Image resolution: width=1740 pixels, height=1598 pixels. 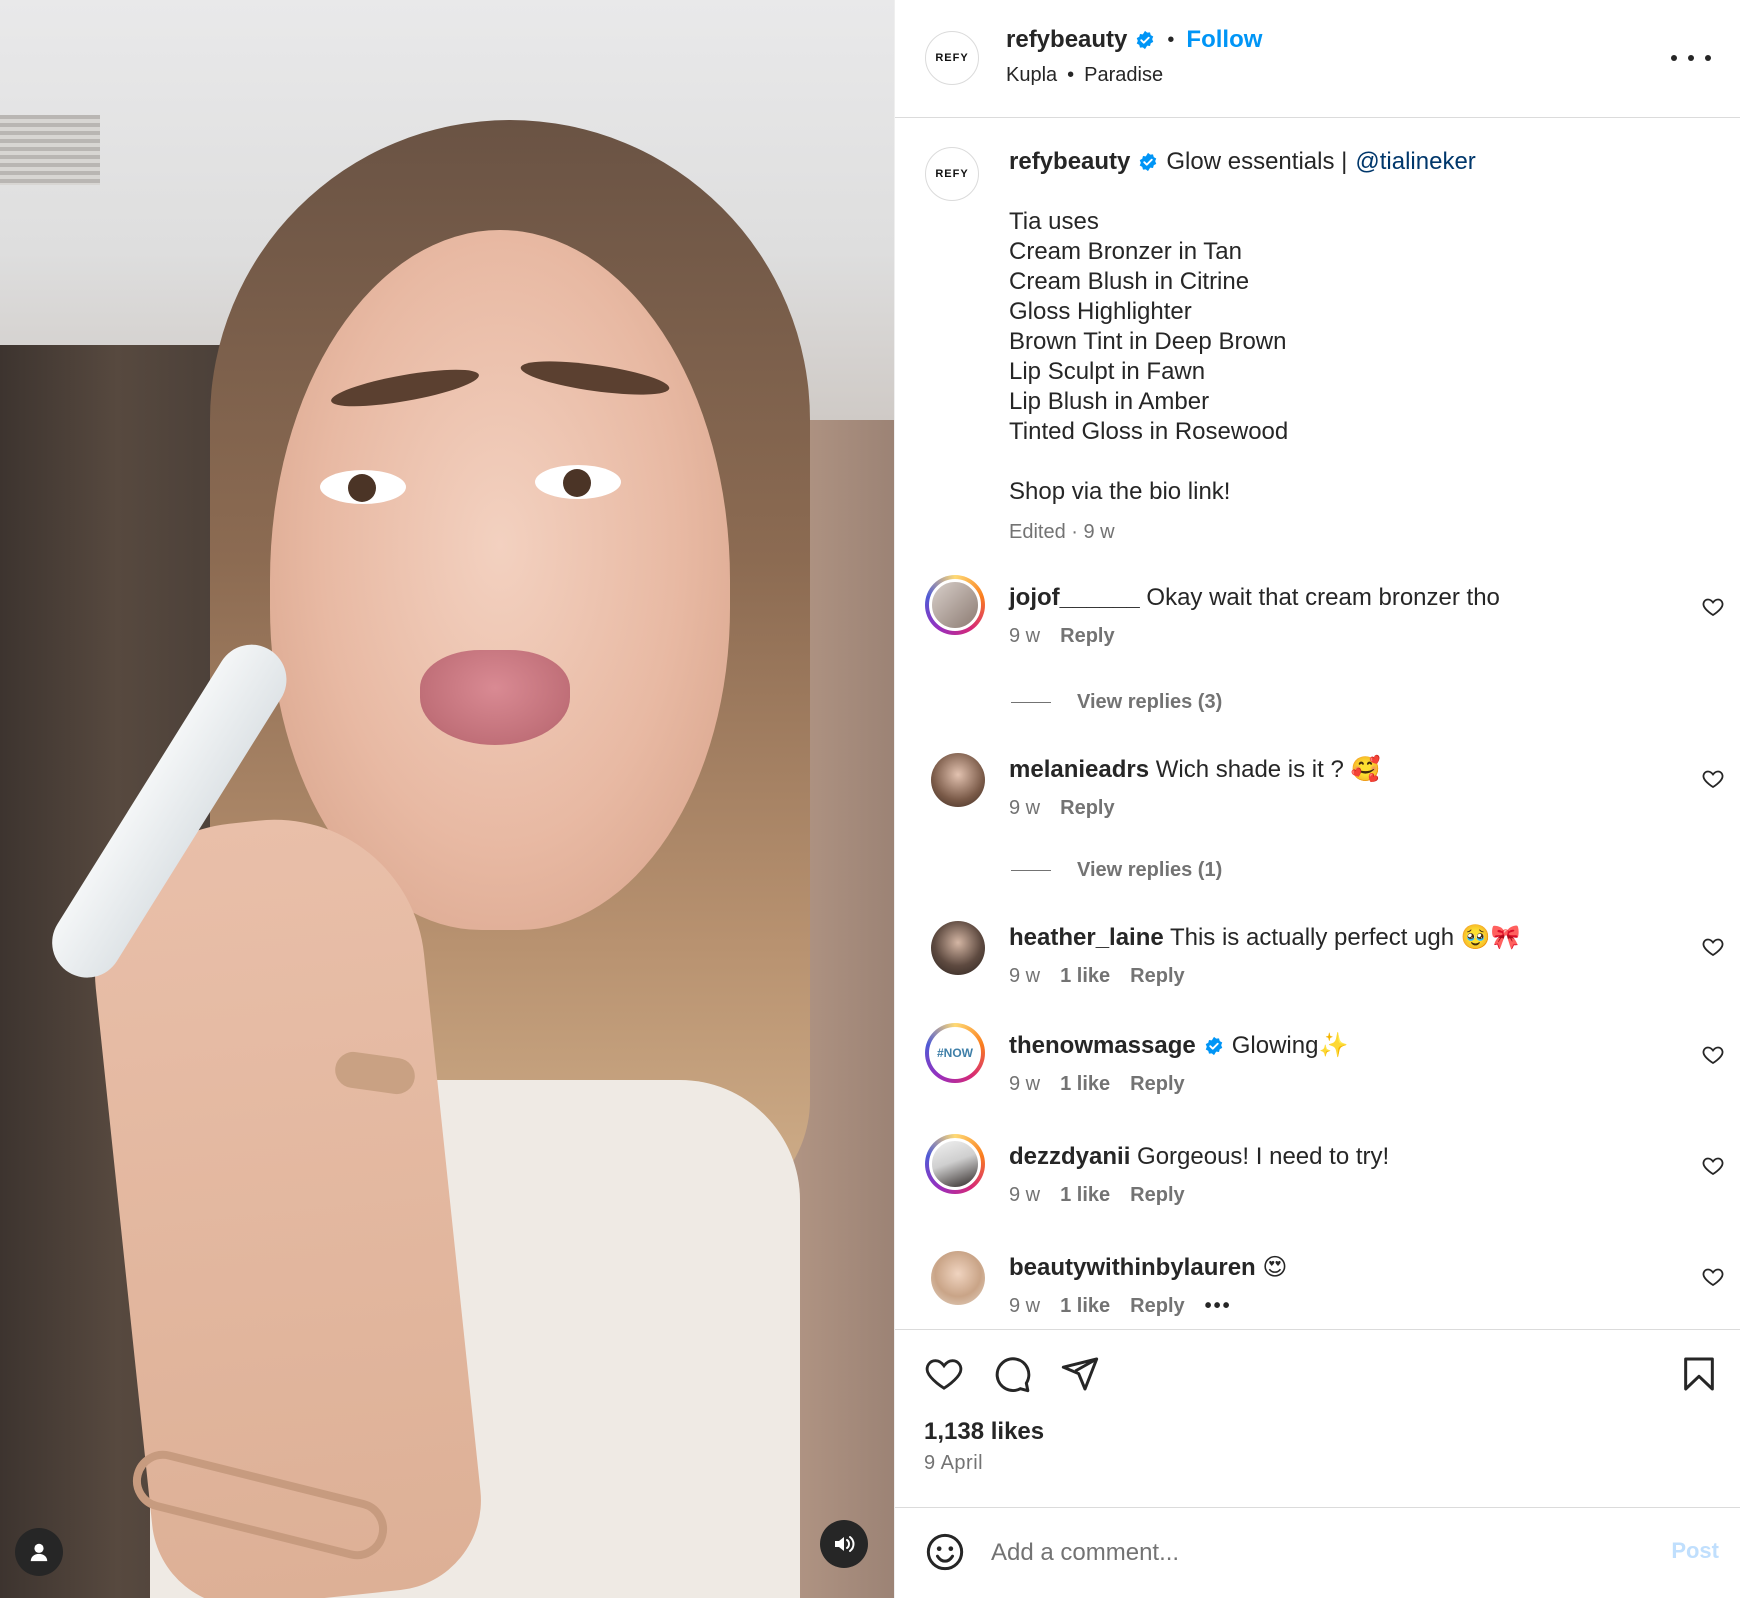 I want to click on comment-meta: 9 w 1 like Reply •••, so click(x=1120, y=1306).